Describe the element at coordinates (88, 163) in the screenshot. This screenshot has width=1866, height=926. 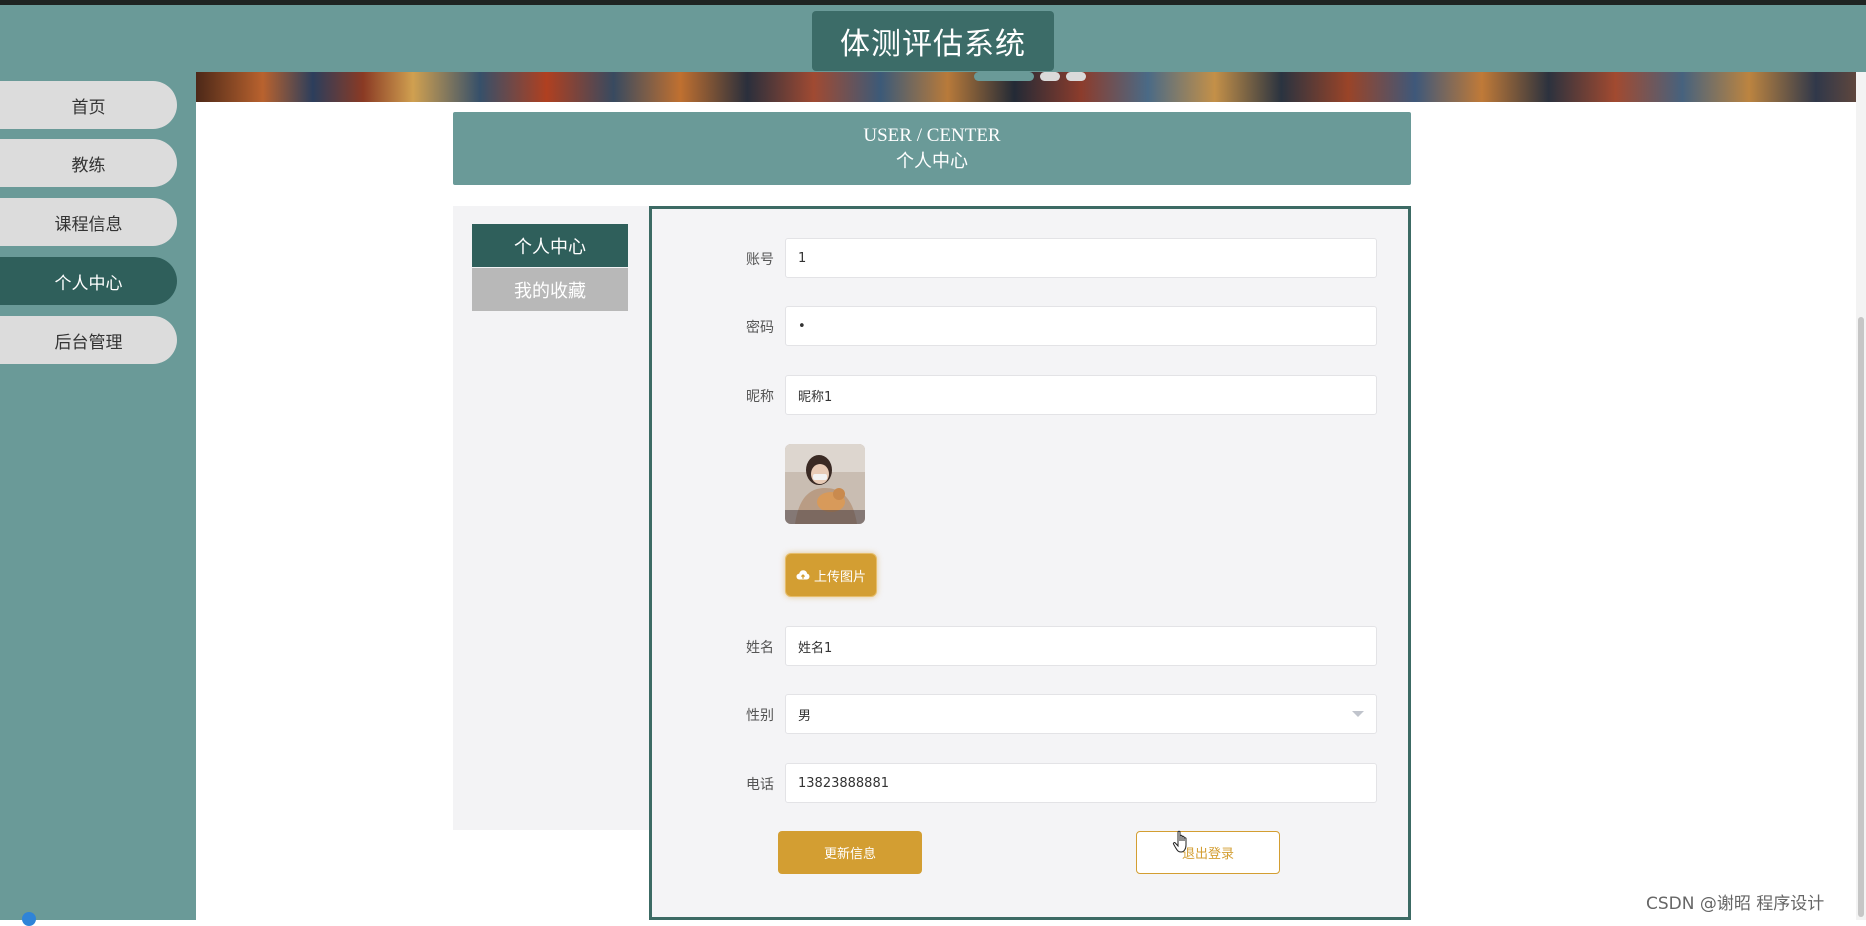
I see `sidebar-item-coach: 教练` at that location.